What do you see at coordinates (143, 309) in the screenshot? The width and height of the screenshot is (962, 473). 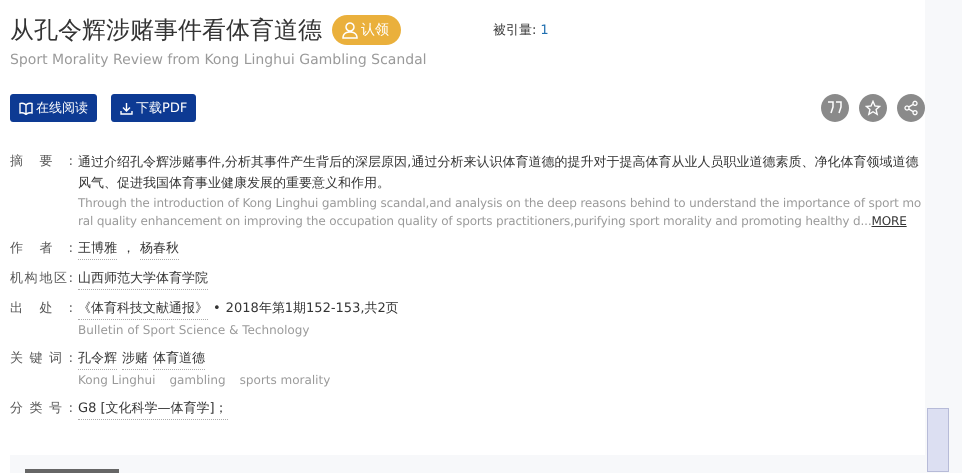 I see `field-link: 《体育科技文献通报》` at bounding box center [143, 309].